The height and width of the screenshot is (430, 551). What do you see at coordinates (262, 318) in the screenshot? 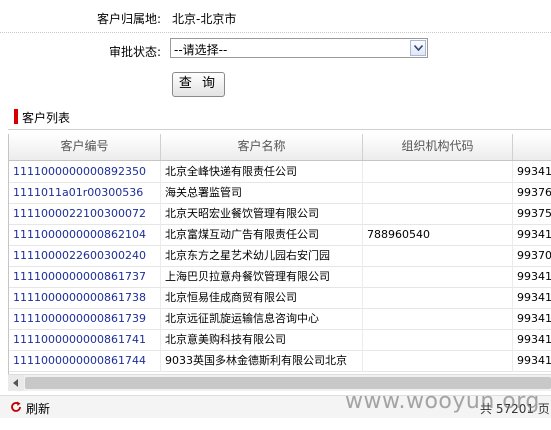
I see `cell-customer-name: 北京远征凯旋运输信息咨询中心` at bounding box center [262, 318].